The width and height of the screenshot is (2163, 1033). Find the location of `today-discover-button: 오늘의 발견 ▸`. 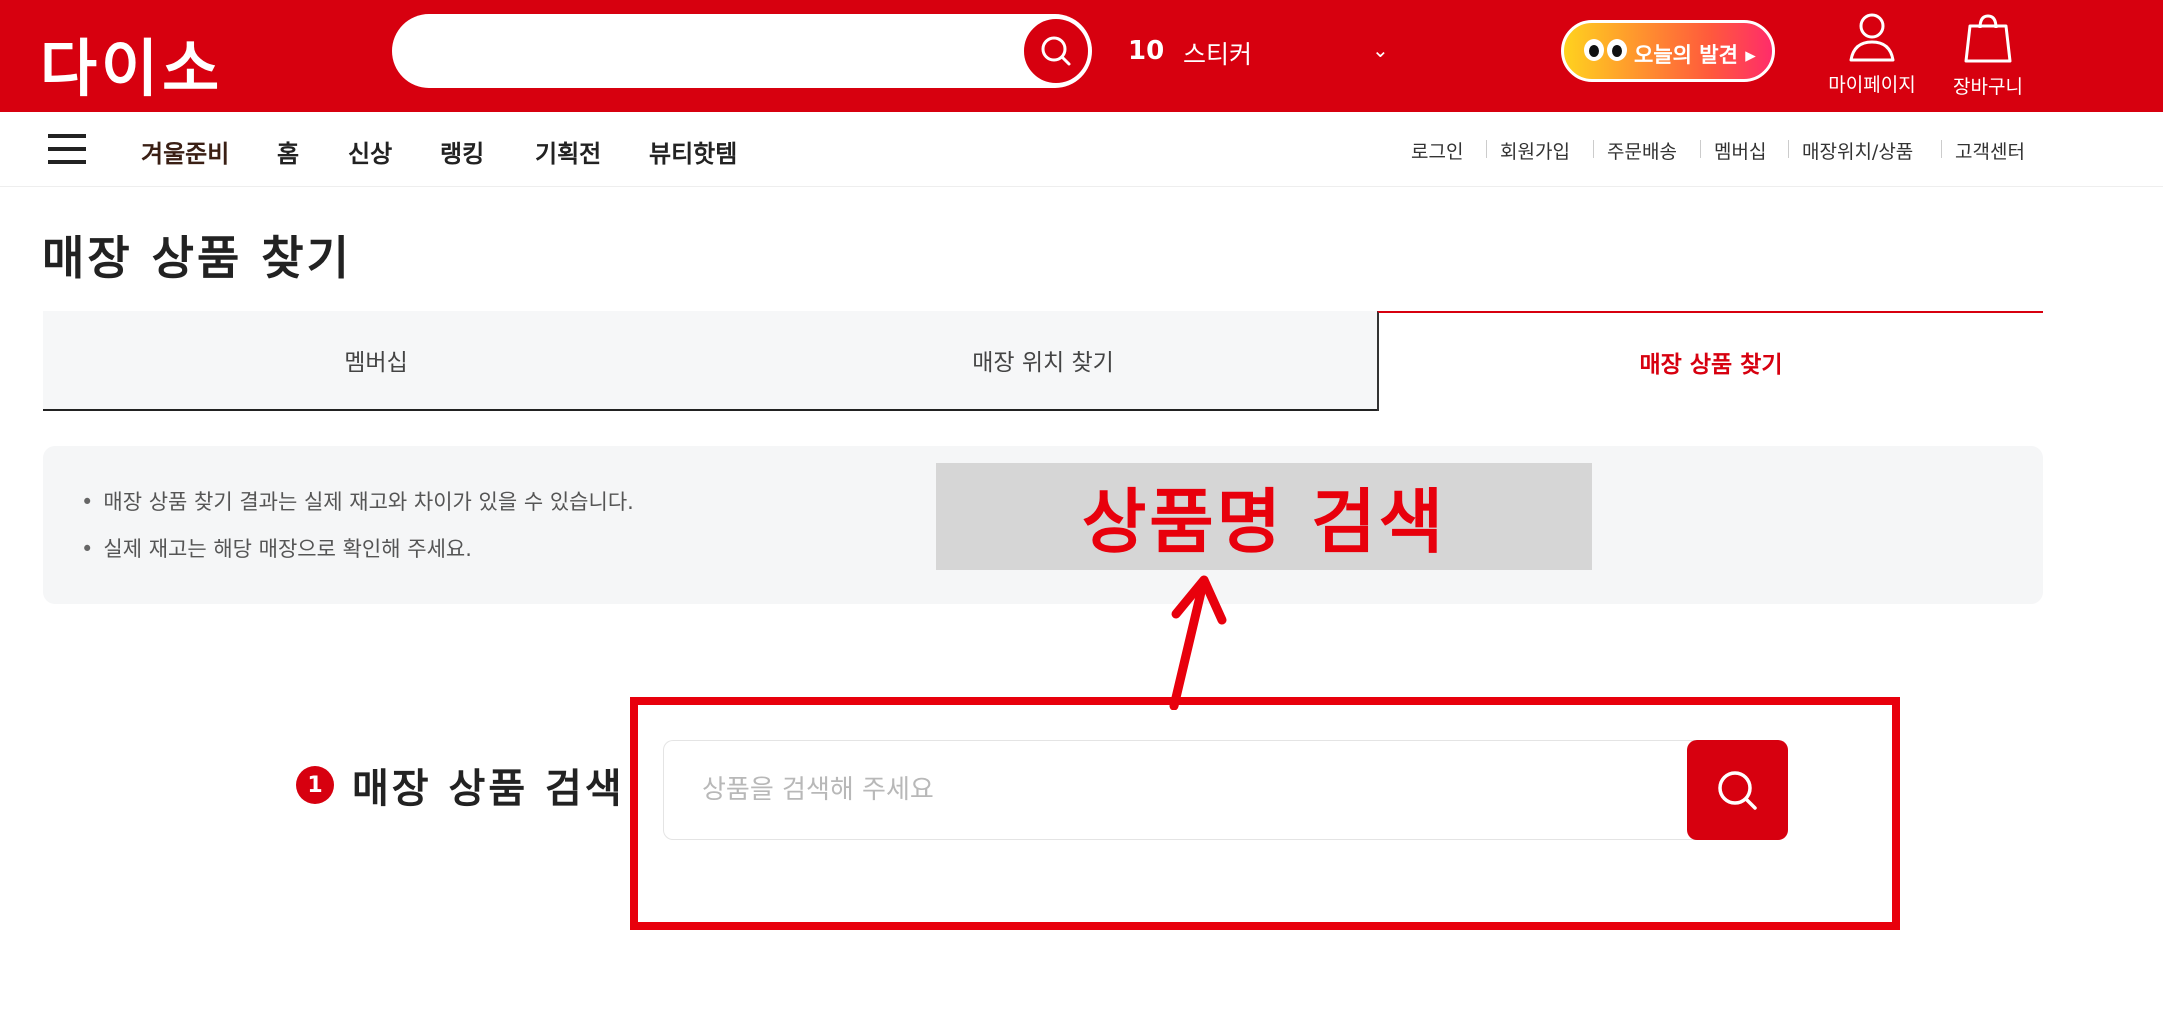

today-discover-button: 오늘의 발견 ▸ is located at coordinates (1668, 51).